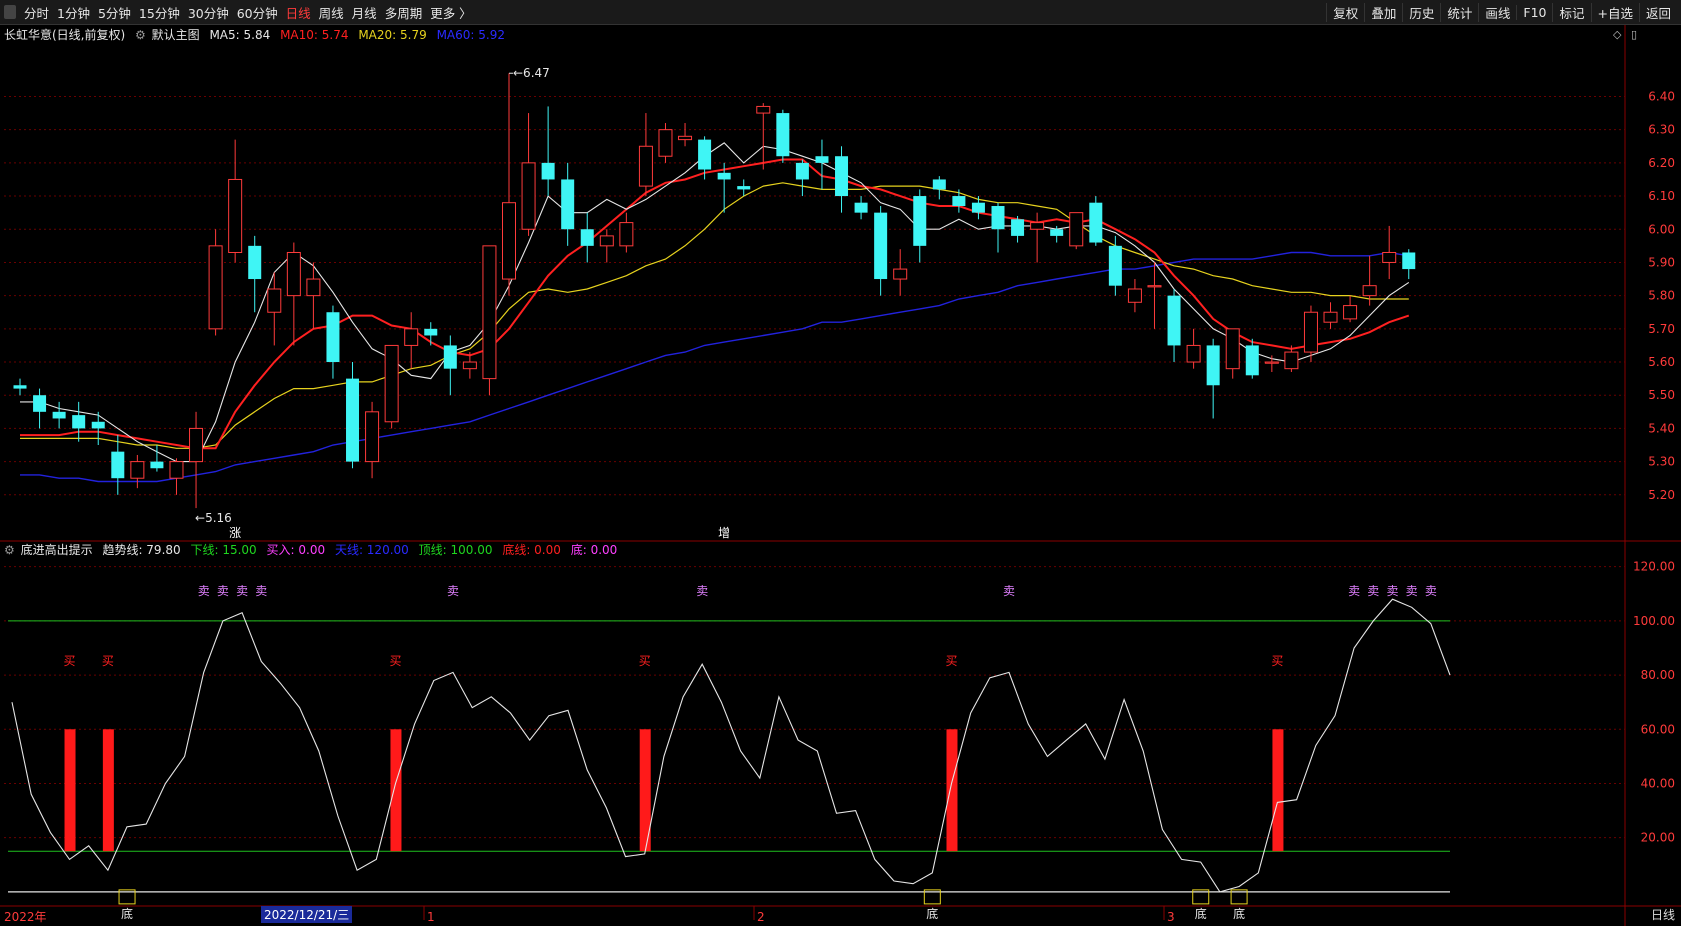 The image size is (1681, 926). I want to click on price-tick-label: 5.50, so click(1661, 395).